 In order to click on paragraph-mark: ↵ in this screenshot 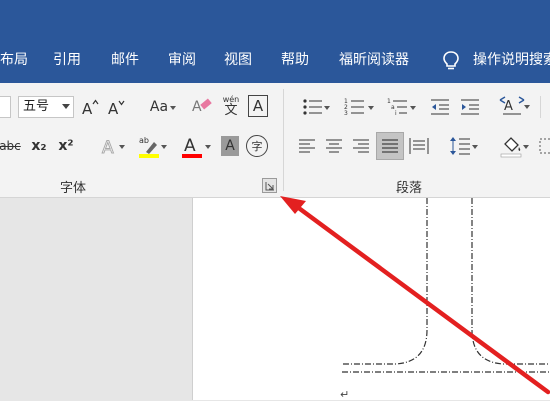, I will do `click(345, 394)`.